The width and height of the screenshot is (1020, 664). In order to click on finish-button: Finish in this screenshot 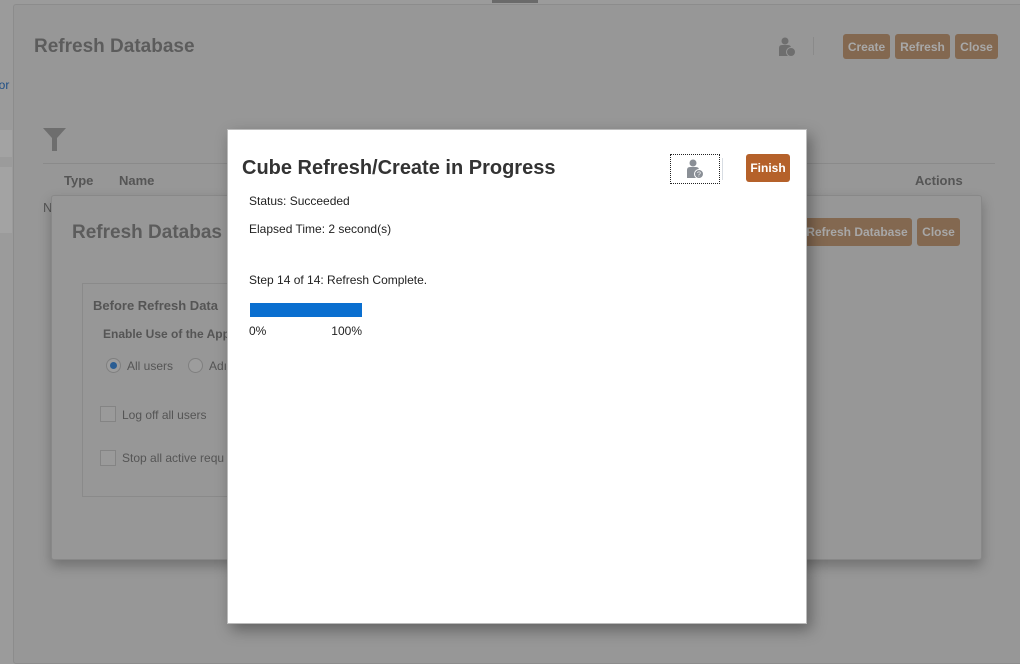, I will do `click(768, 168)`.